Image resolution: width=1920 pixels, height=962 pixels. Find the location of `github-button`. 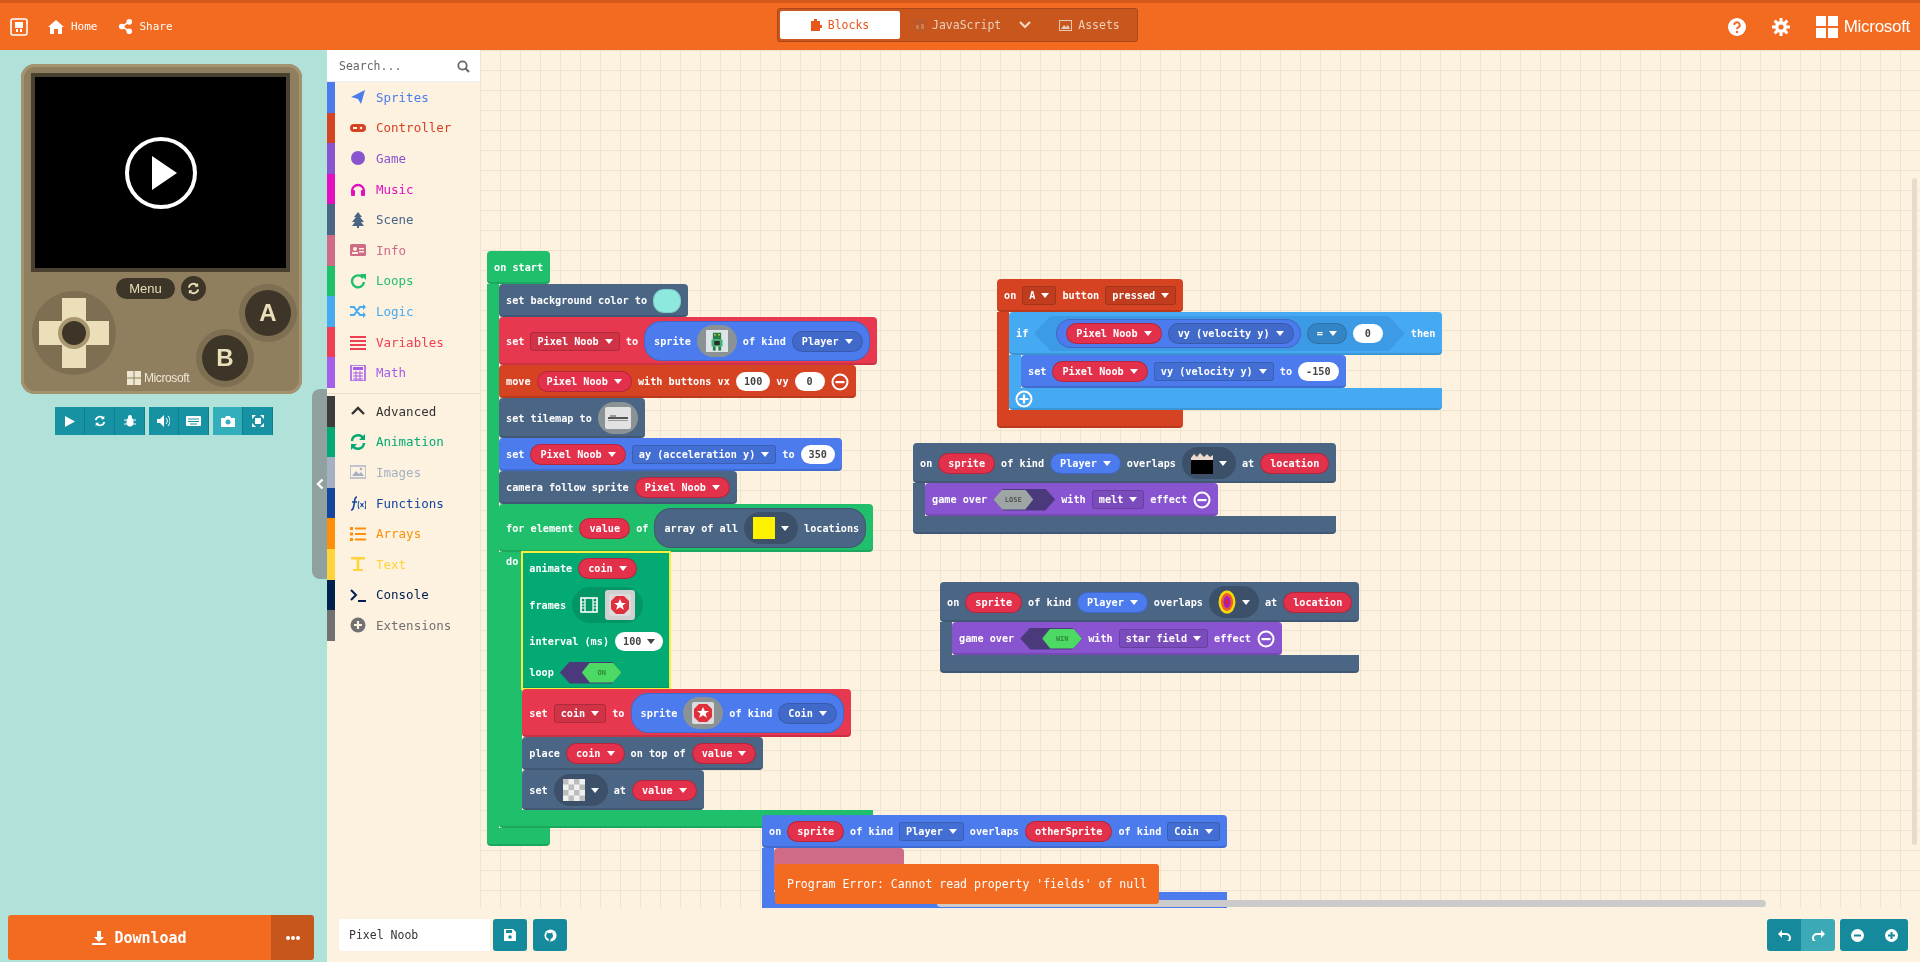

github-button is located at coordinates (550, 935).